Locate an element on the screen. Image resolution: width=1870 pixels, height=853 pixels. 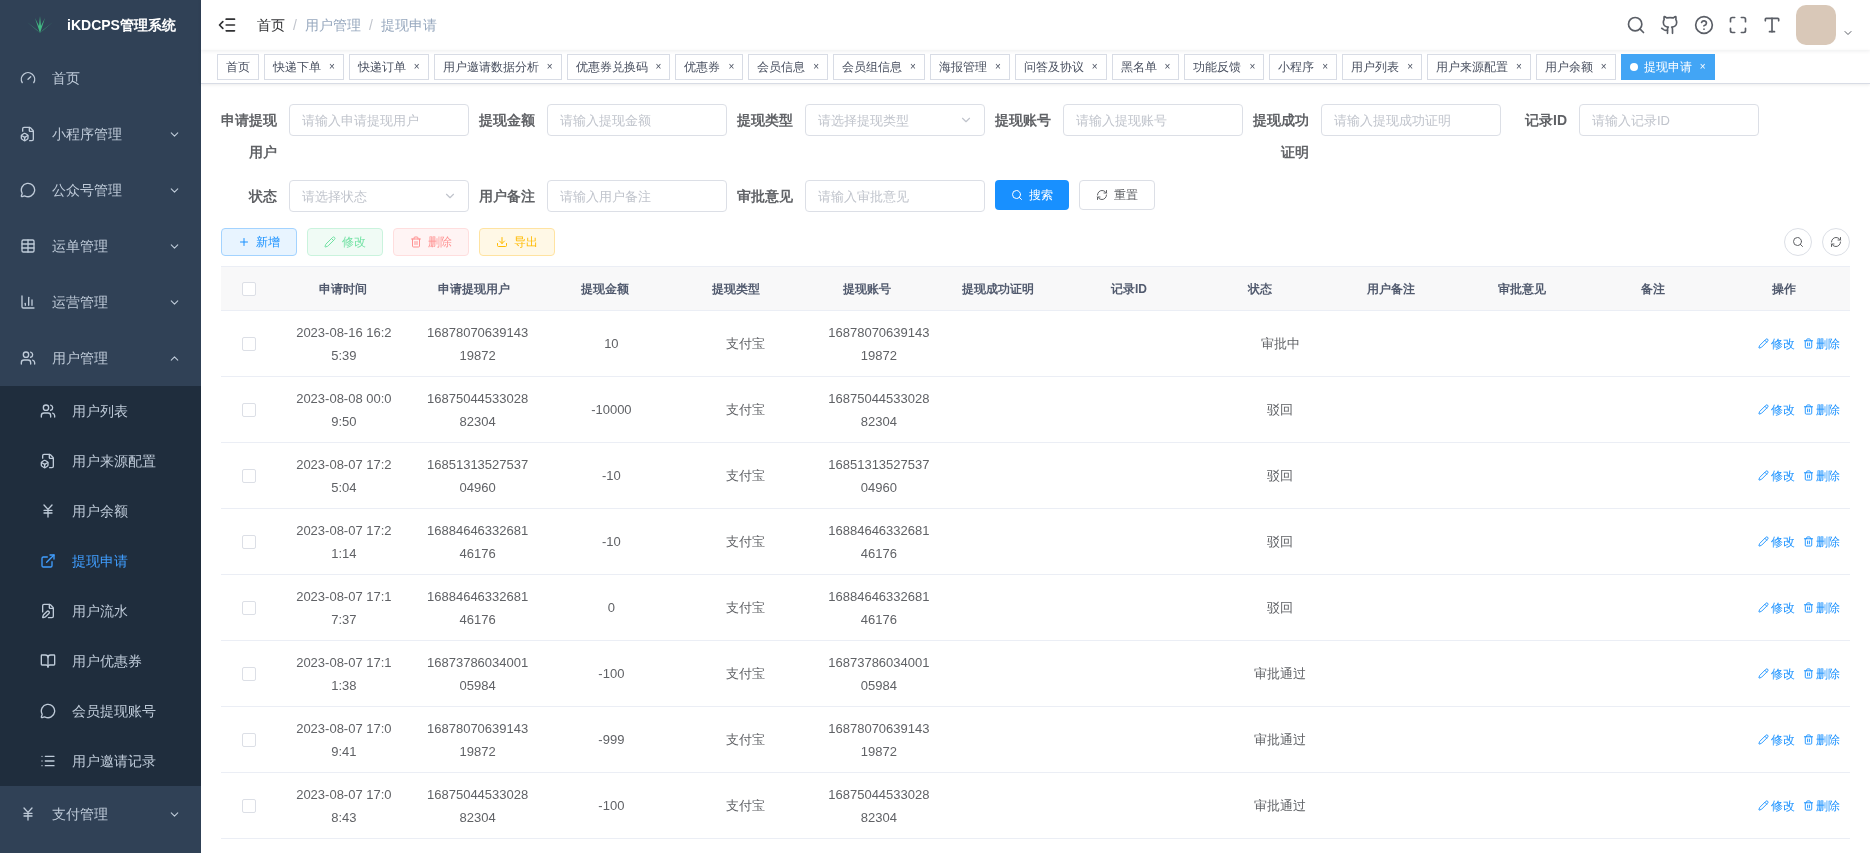
table-cell-text: 支付宝 is located at coordinates (745, 476).